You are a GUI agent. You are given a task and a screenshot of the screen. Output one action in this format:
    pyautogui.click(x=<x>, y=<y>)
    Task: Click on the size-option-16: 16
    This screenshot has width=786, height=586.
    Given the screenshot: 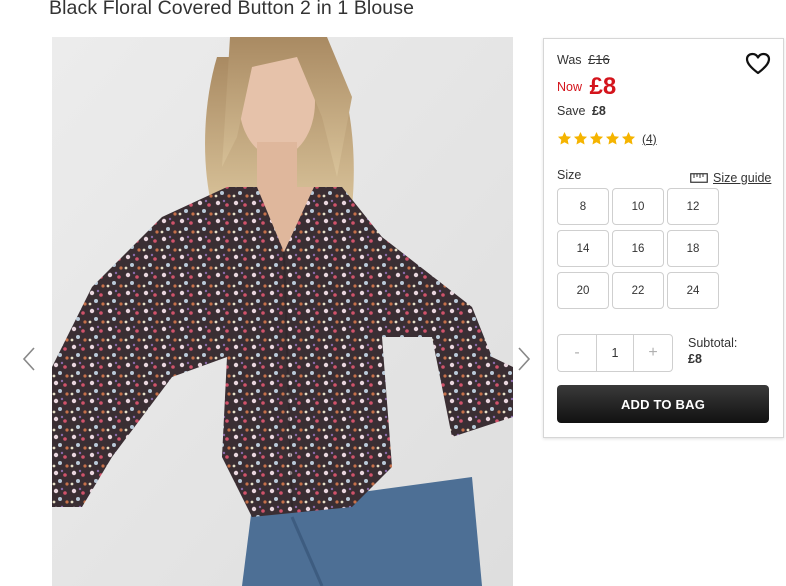 What is the action you would take?
    pyautogui.click(x=638, y=248)
    